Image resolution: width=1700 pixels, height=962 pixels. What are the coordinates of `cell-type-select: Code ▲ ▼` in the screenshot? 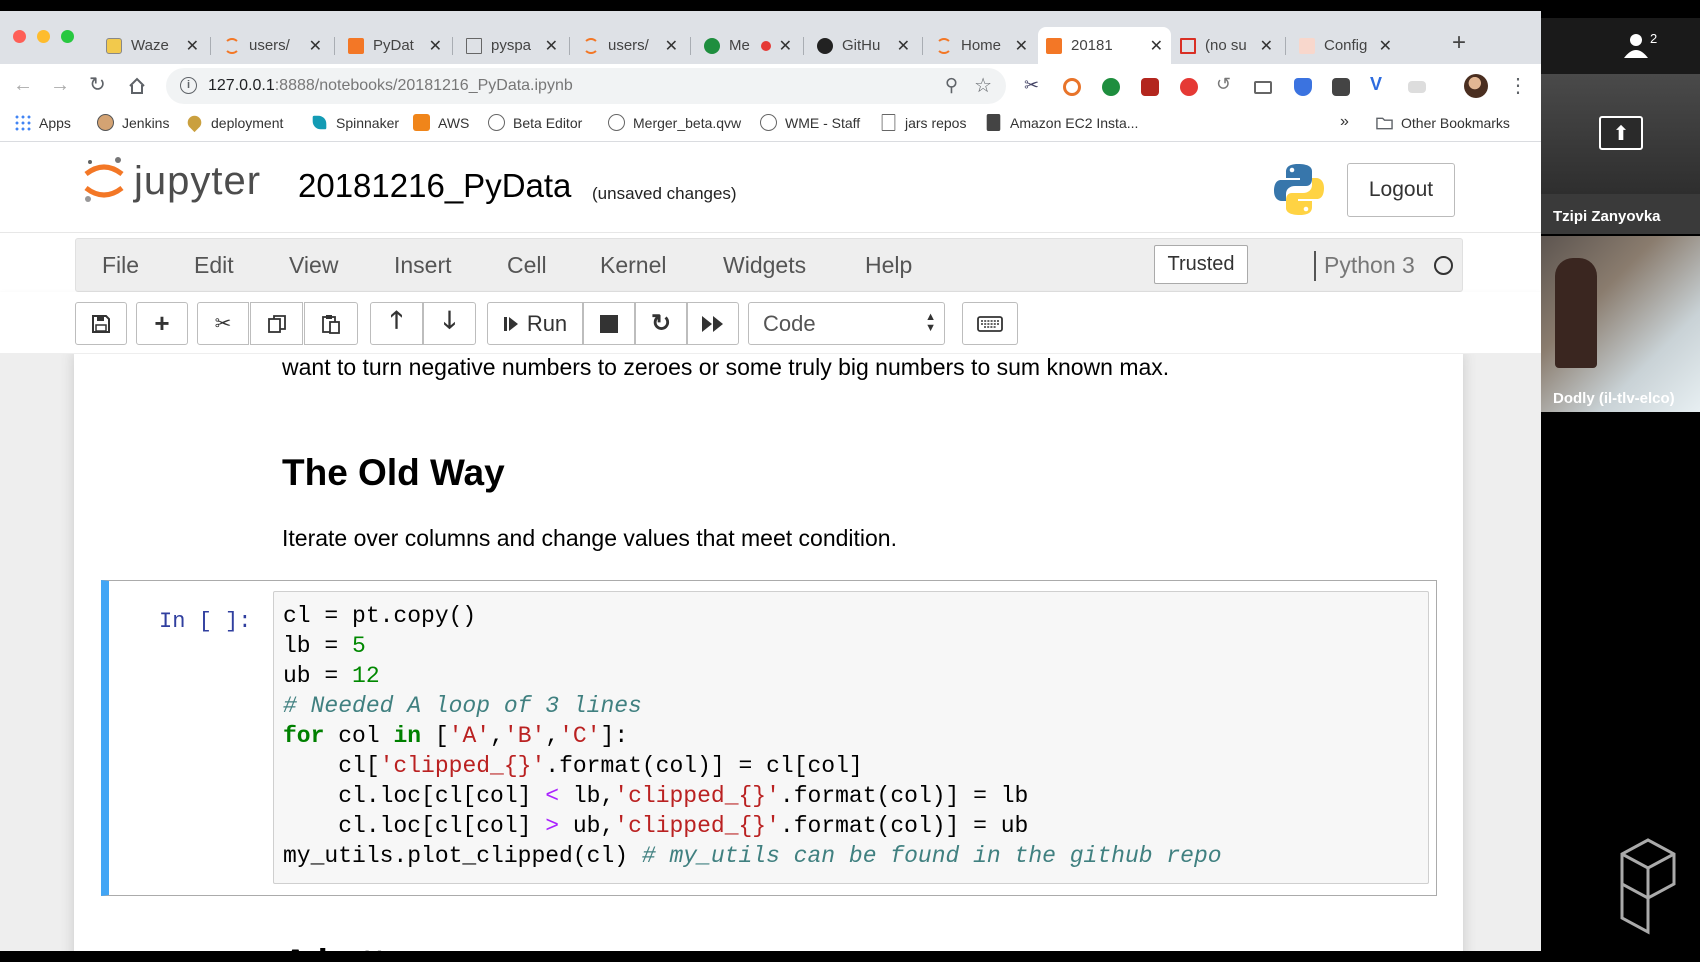 It's located at (846, 323).